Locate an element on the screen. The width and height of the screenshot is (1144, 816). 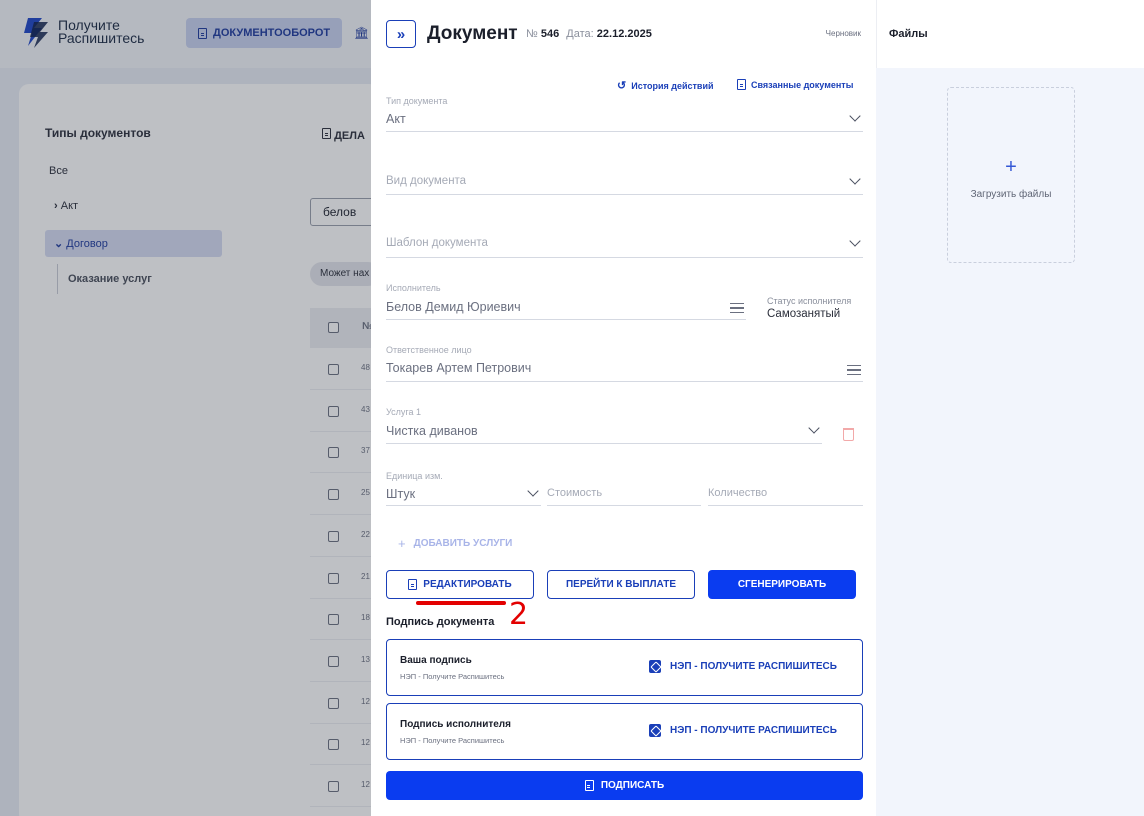
field-label: Единица изм. is located at coordinates (414, 476).